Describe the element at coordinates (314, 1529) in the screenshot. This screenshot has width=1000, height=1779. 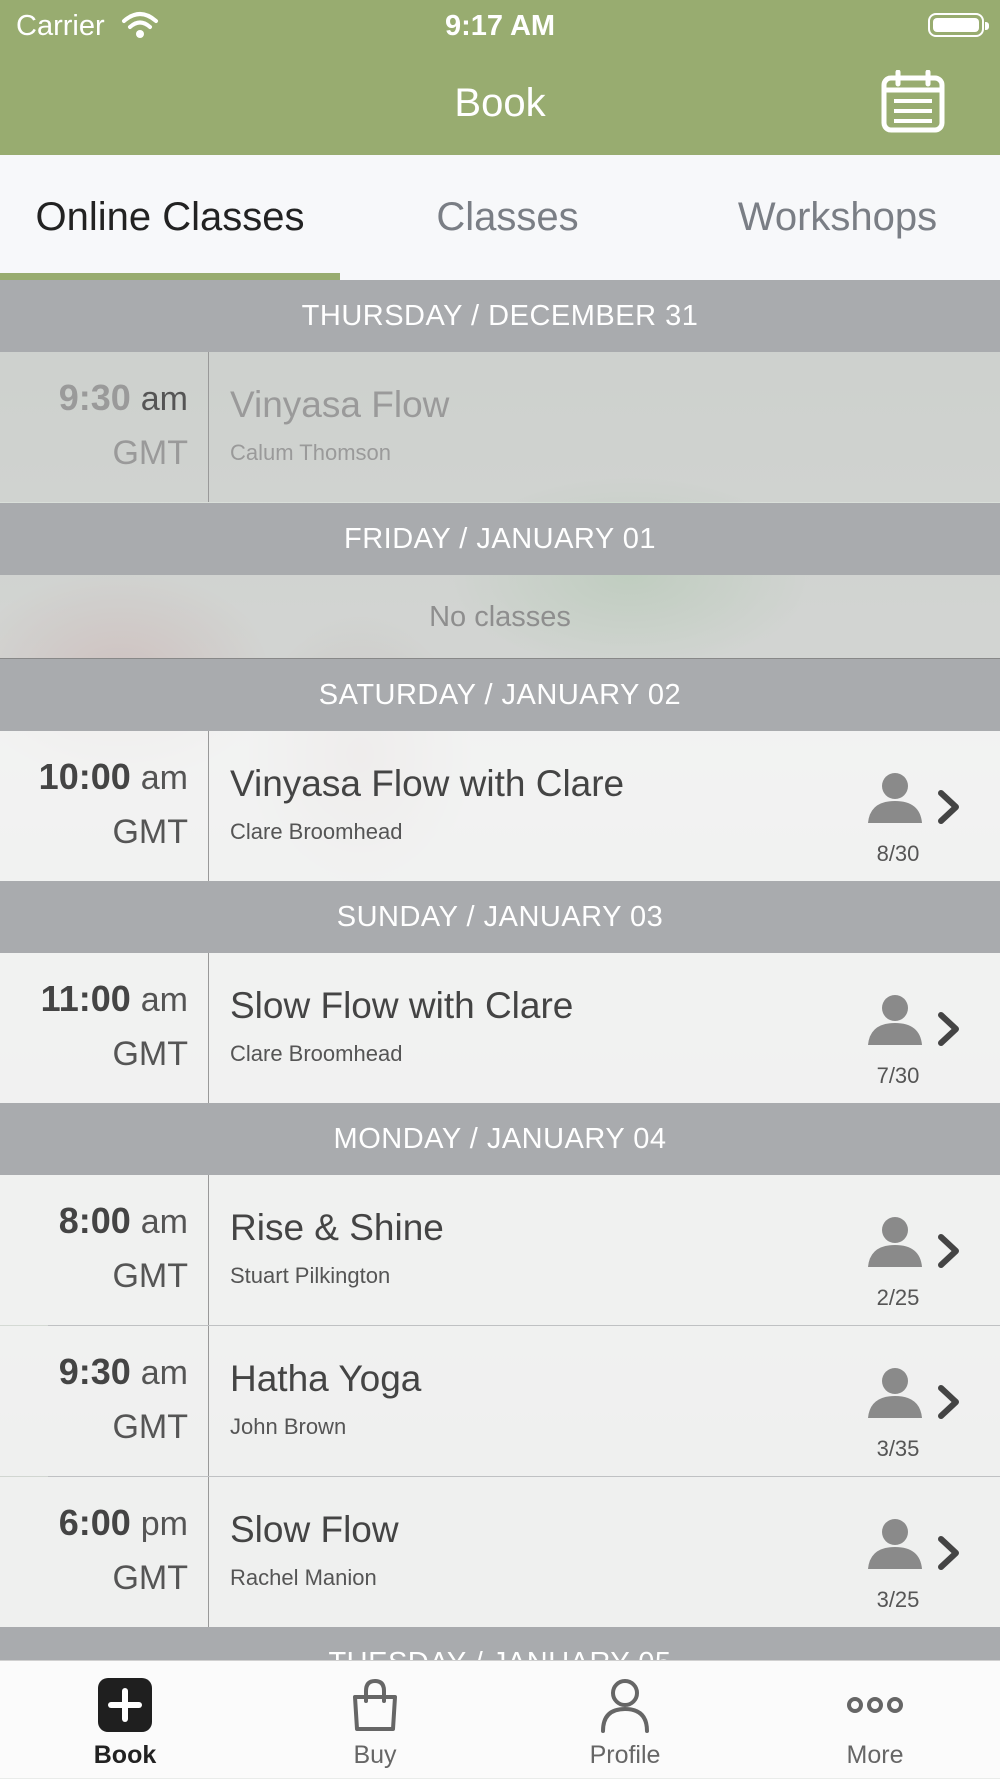
I see `class-name: Slow Flow` at that location.